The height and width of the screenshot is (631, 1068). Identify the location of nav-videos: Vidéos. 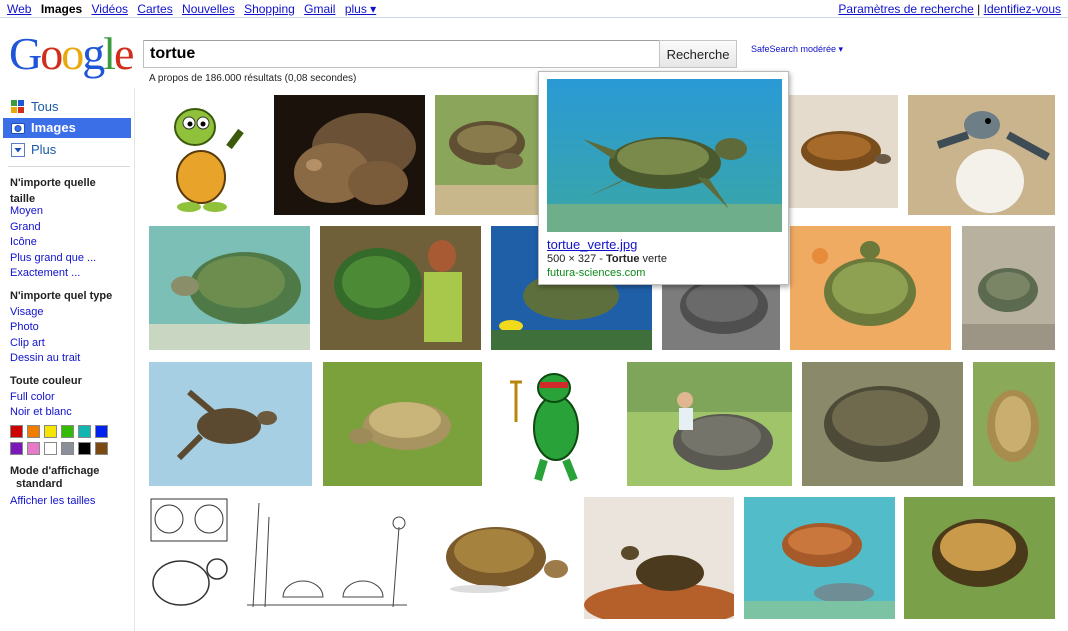
(110, 9).